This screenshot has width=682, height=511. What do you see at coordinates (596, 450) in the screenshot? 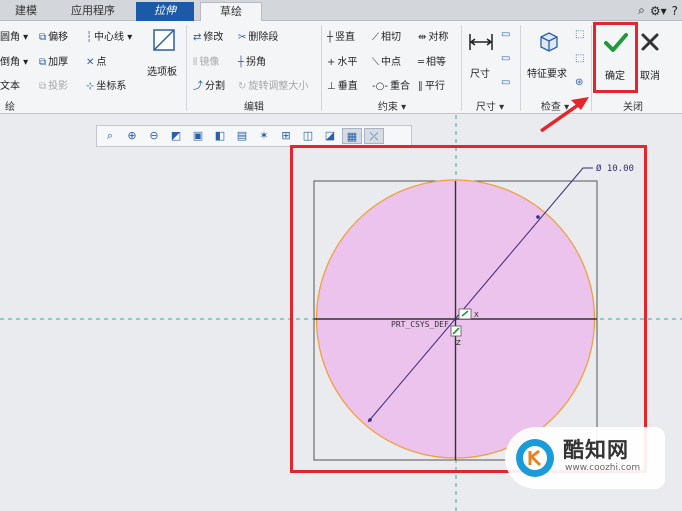
I see `watermark-title: 酷知网` at bounding box center [596, 450].